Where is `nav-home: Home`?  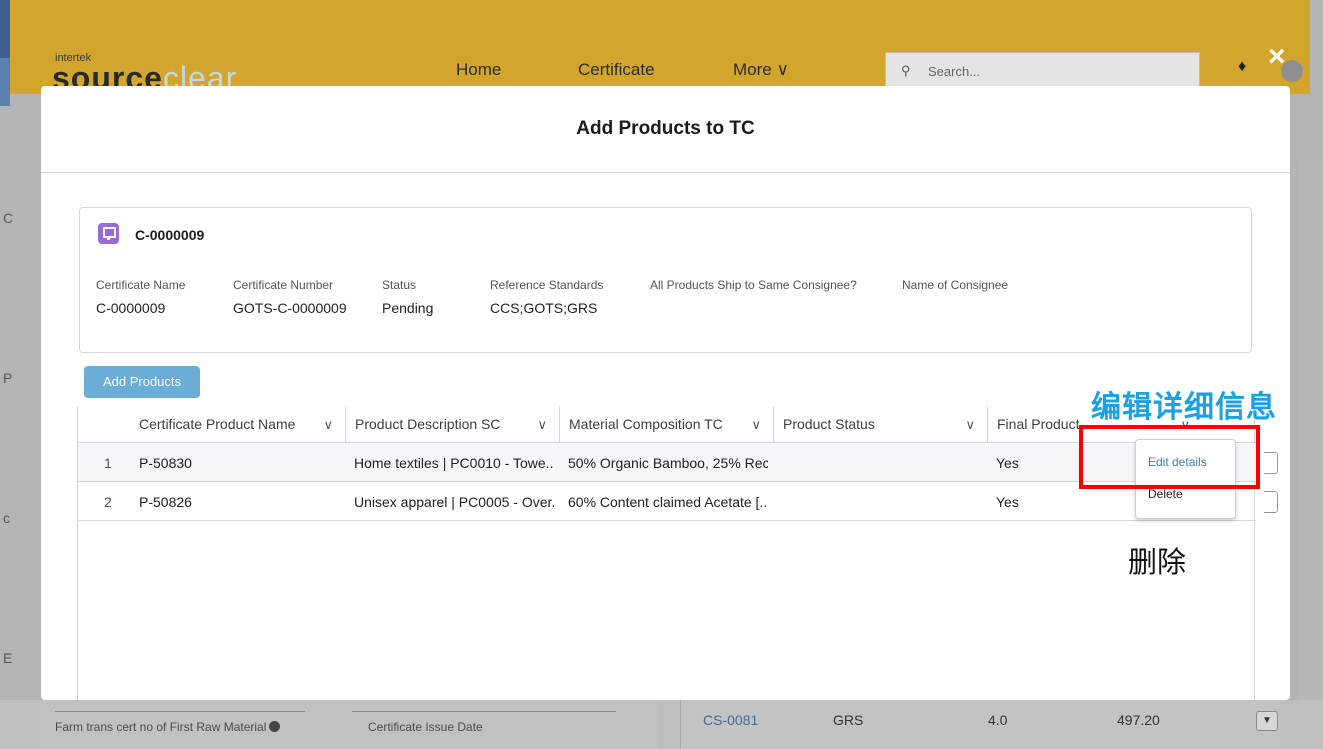 nav-home: Home is located at coordinates (478, 70).